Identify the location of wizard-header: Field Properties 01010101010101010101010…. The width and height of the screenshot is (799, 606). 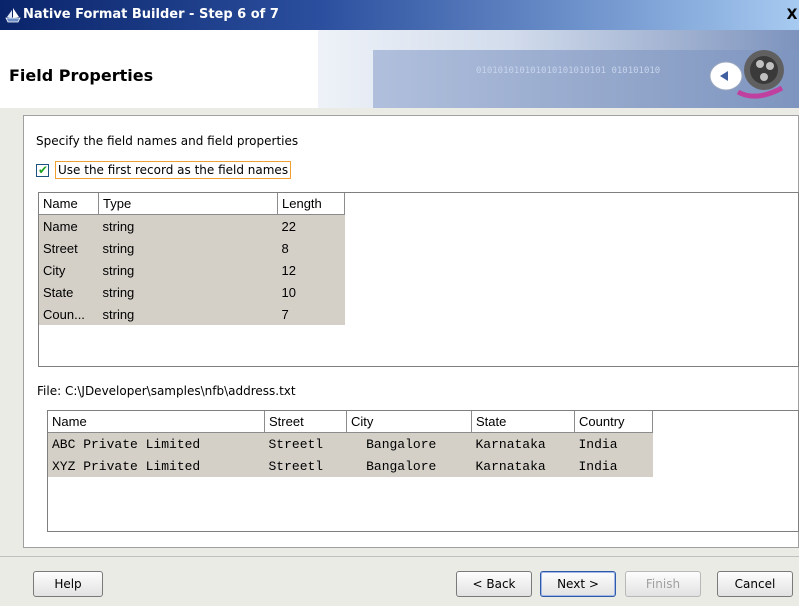
(399, 69).